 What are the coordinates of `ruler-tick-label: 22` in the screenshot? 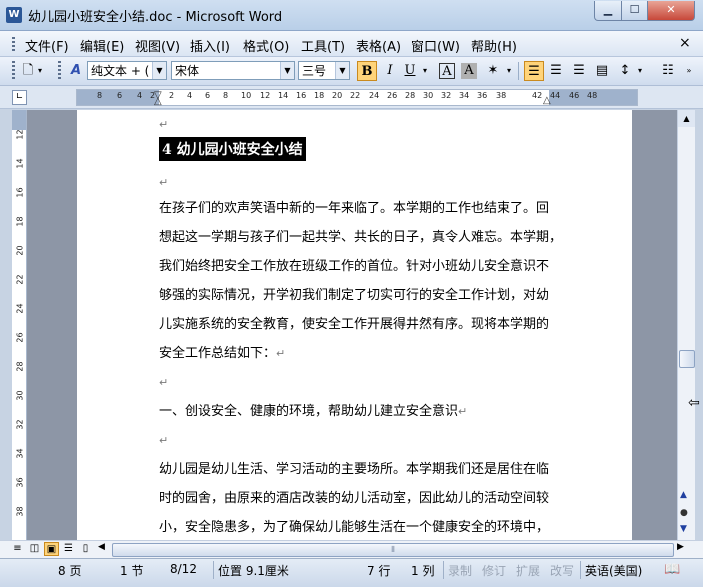 It's located at (355, 95).